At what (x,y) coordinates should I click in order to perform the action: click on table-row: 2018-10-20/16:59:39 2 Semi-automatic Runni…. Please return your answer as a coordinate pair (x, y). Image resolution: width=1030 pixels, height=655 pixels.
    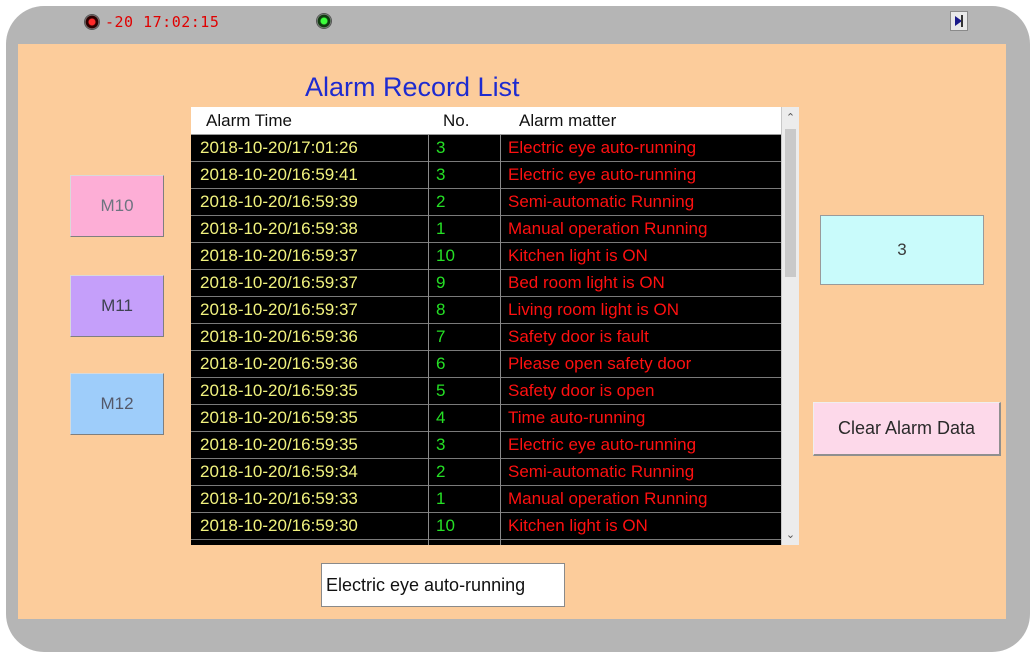
    Looking at the image, I should click on (486, 202).